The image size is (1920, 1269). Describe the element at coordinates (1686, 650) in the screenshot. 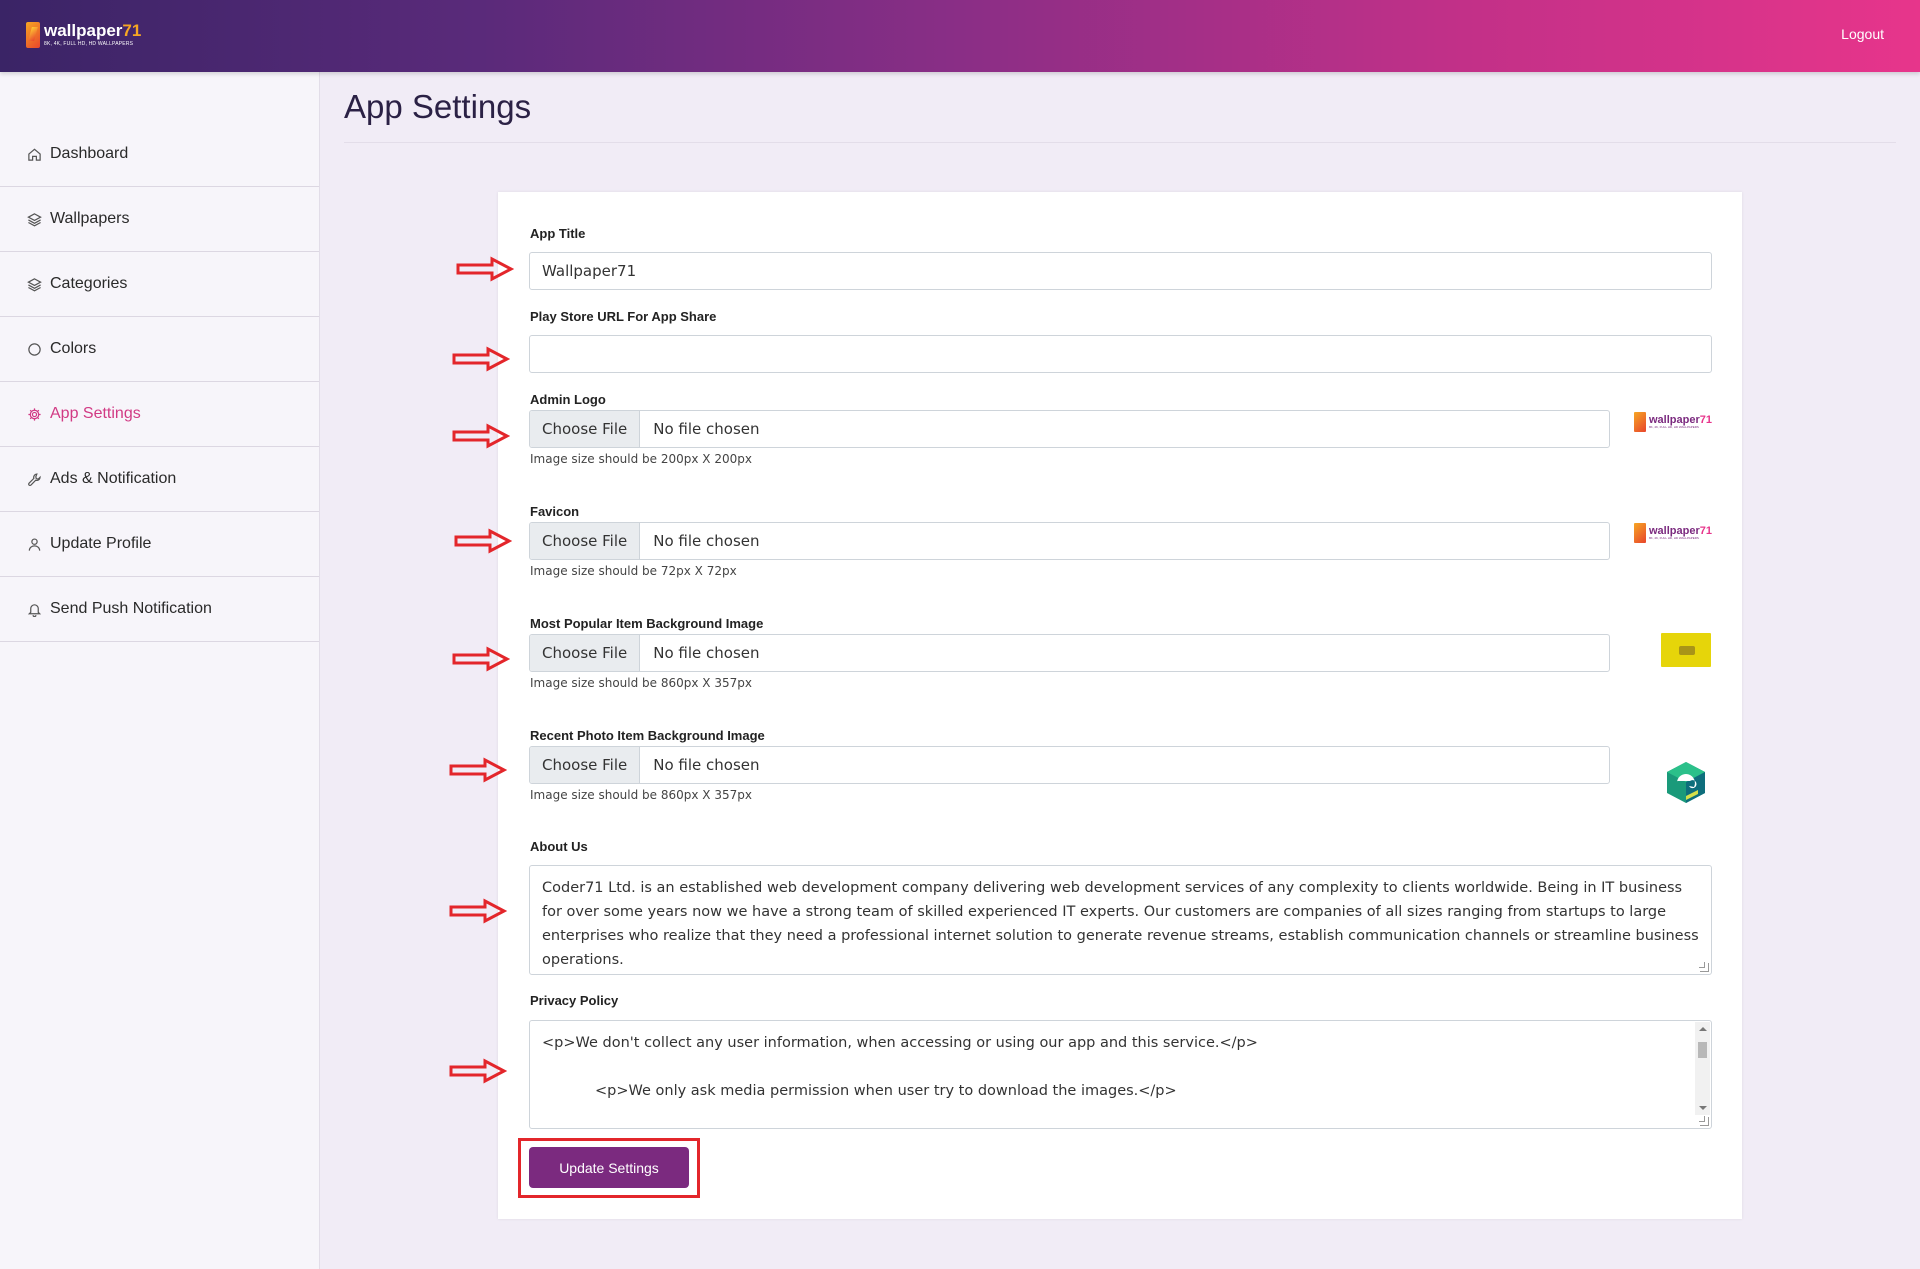

I see `popular-bg-preview` at that location.